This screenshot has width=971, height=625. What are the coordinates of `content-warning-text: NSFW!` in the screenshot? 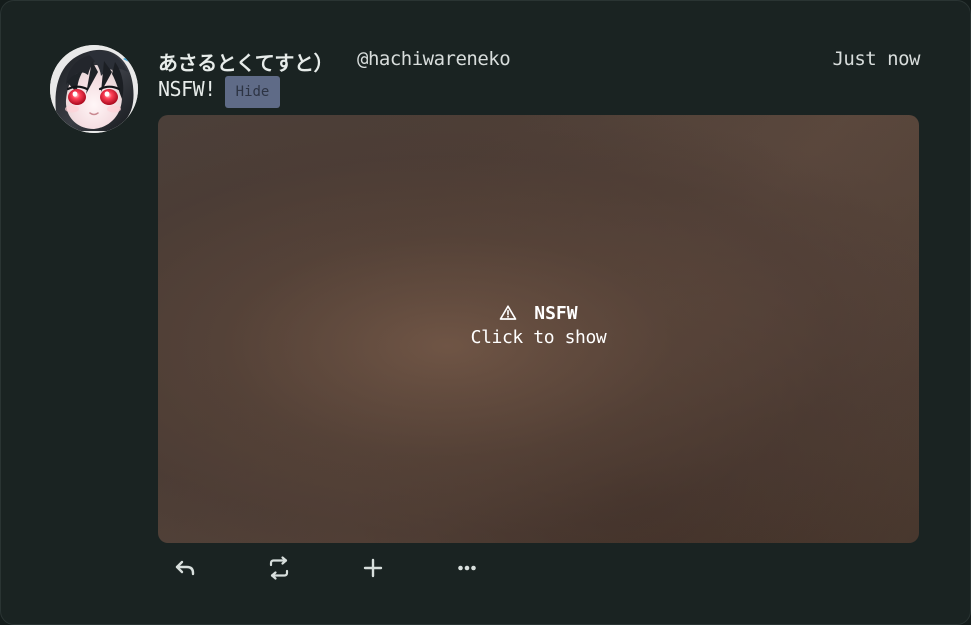 It's located at (187, 89).